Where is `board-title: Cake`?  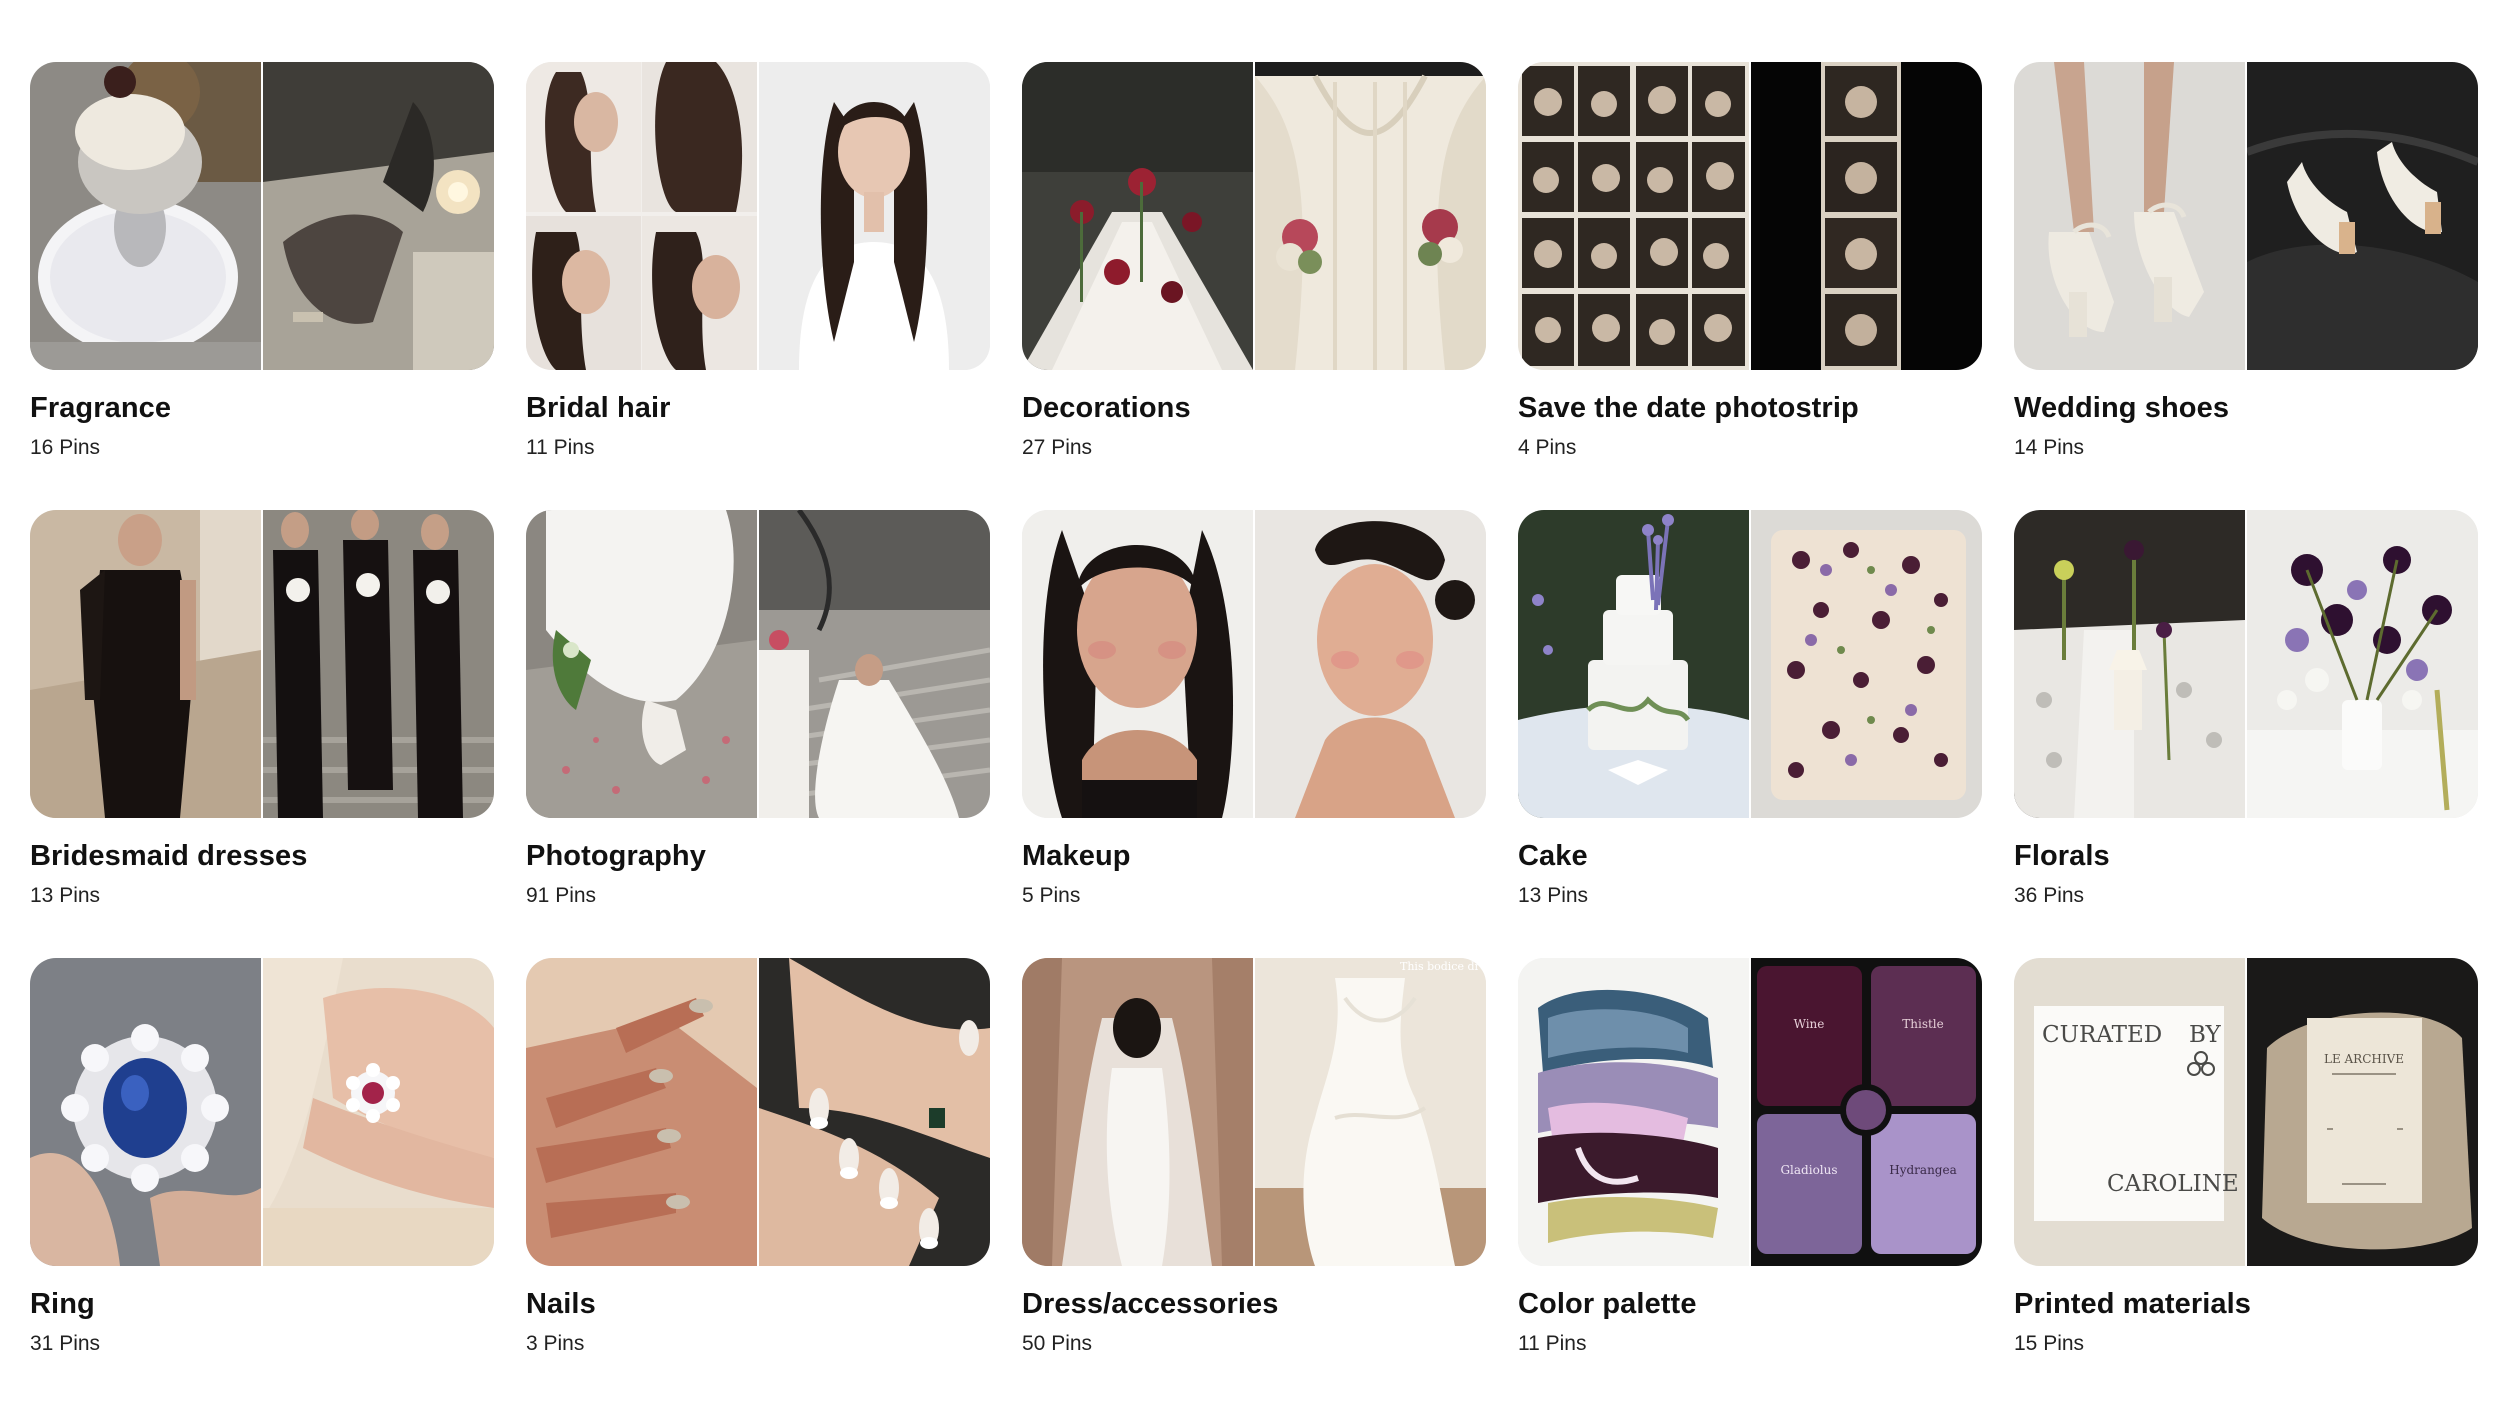
board-title: Cake is located at coordinates (1750, 856).